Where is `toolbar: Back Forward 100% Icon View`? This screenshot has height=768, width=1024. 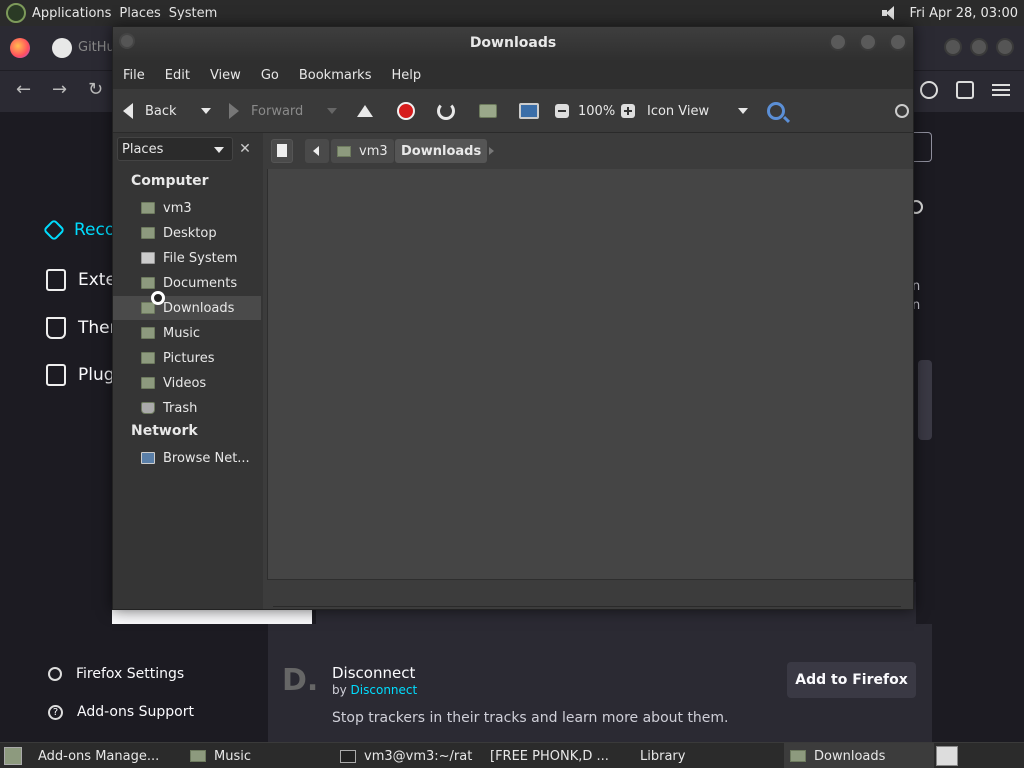
toolbar: Back Forward 100% Icon View is located at coordinates (513, 111).